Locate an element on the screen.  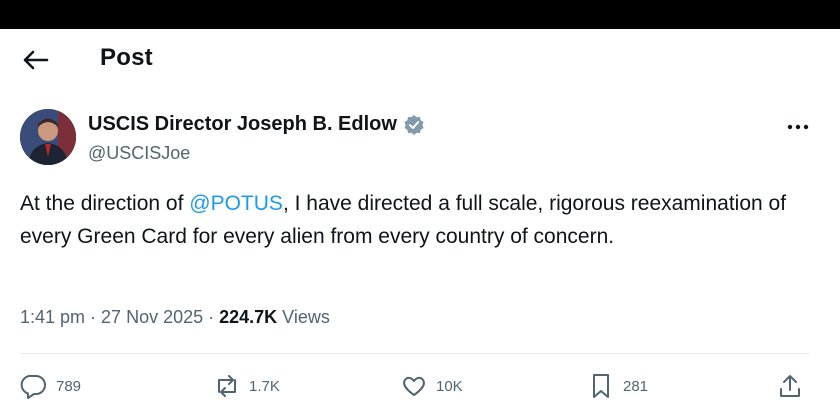
share-icon is located at coordinates (790, 386).